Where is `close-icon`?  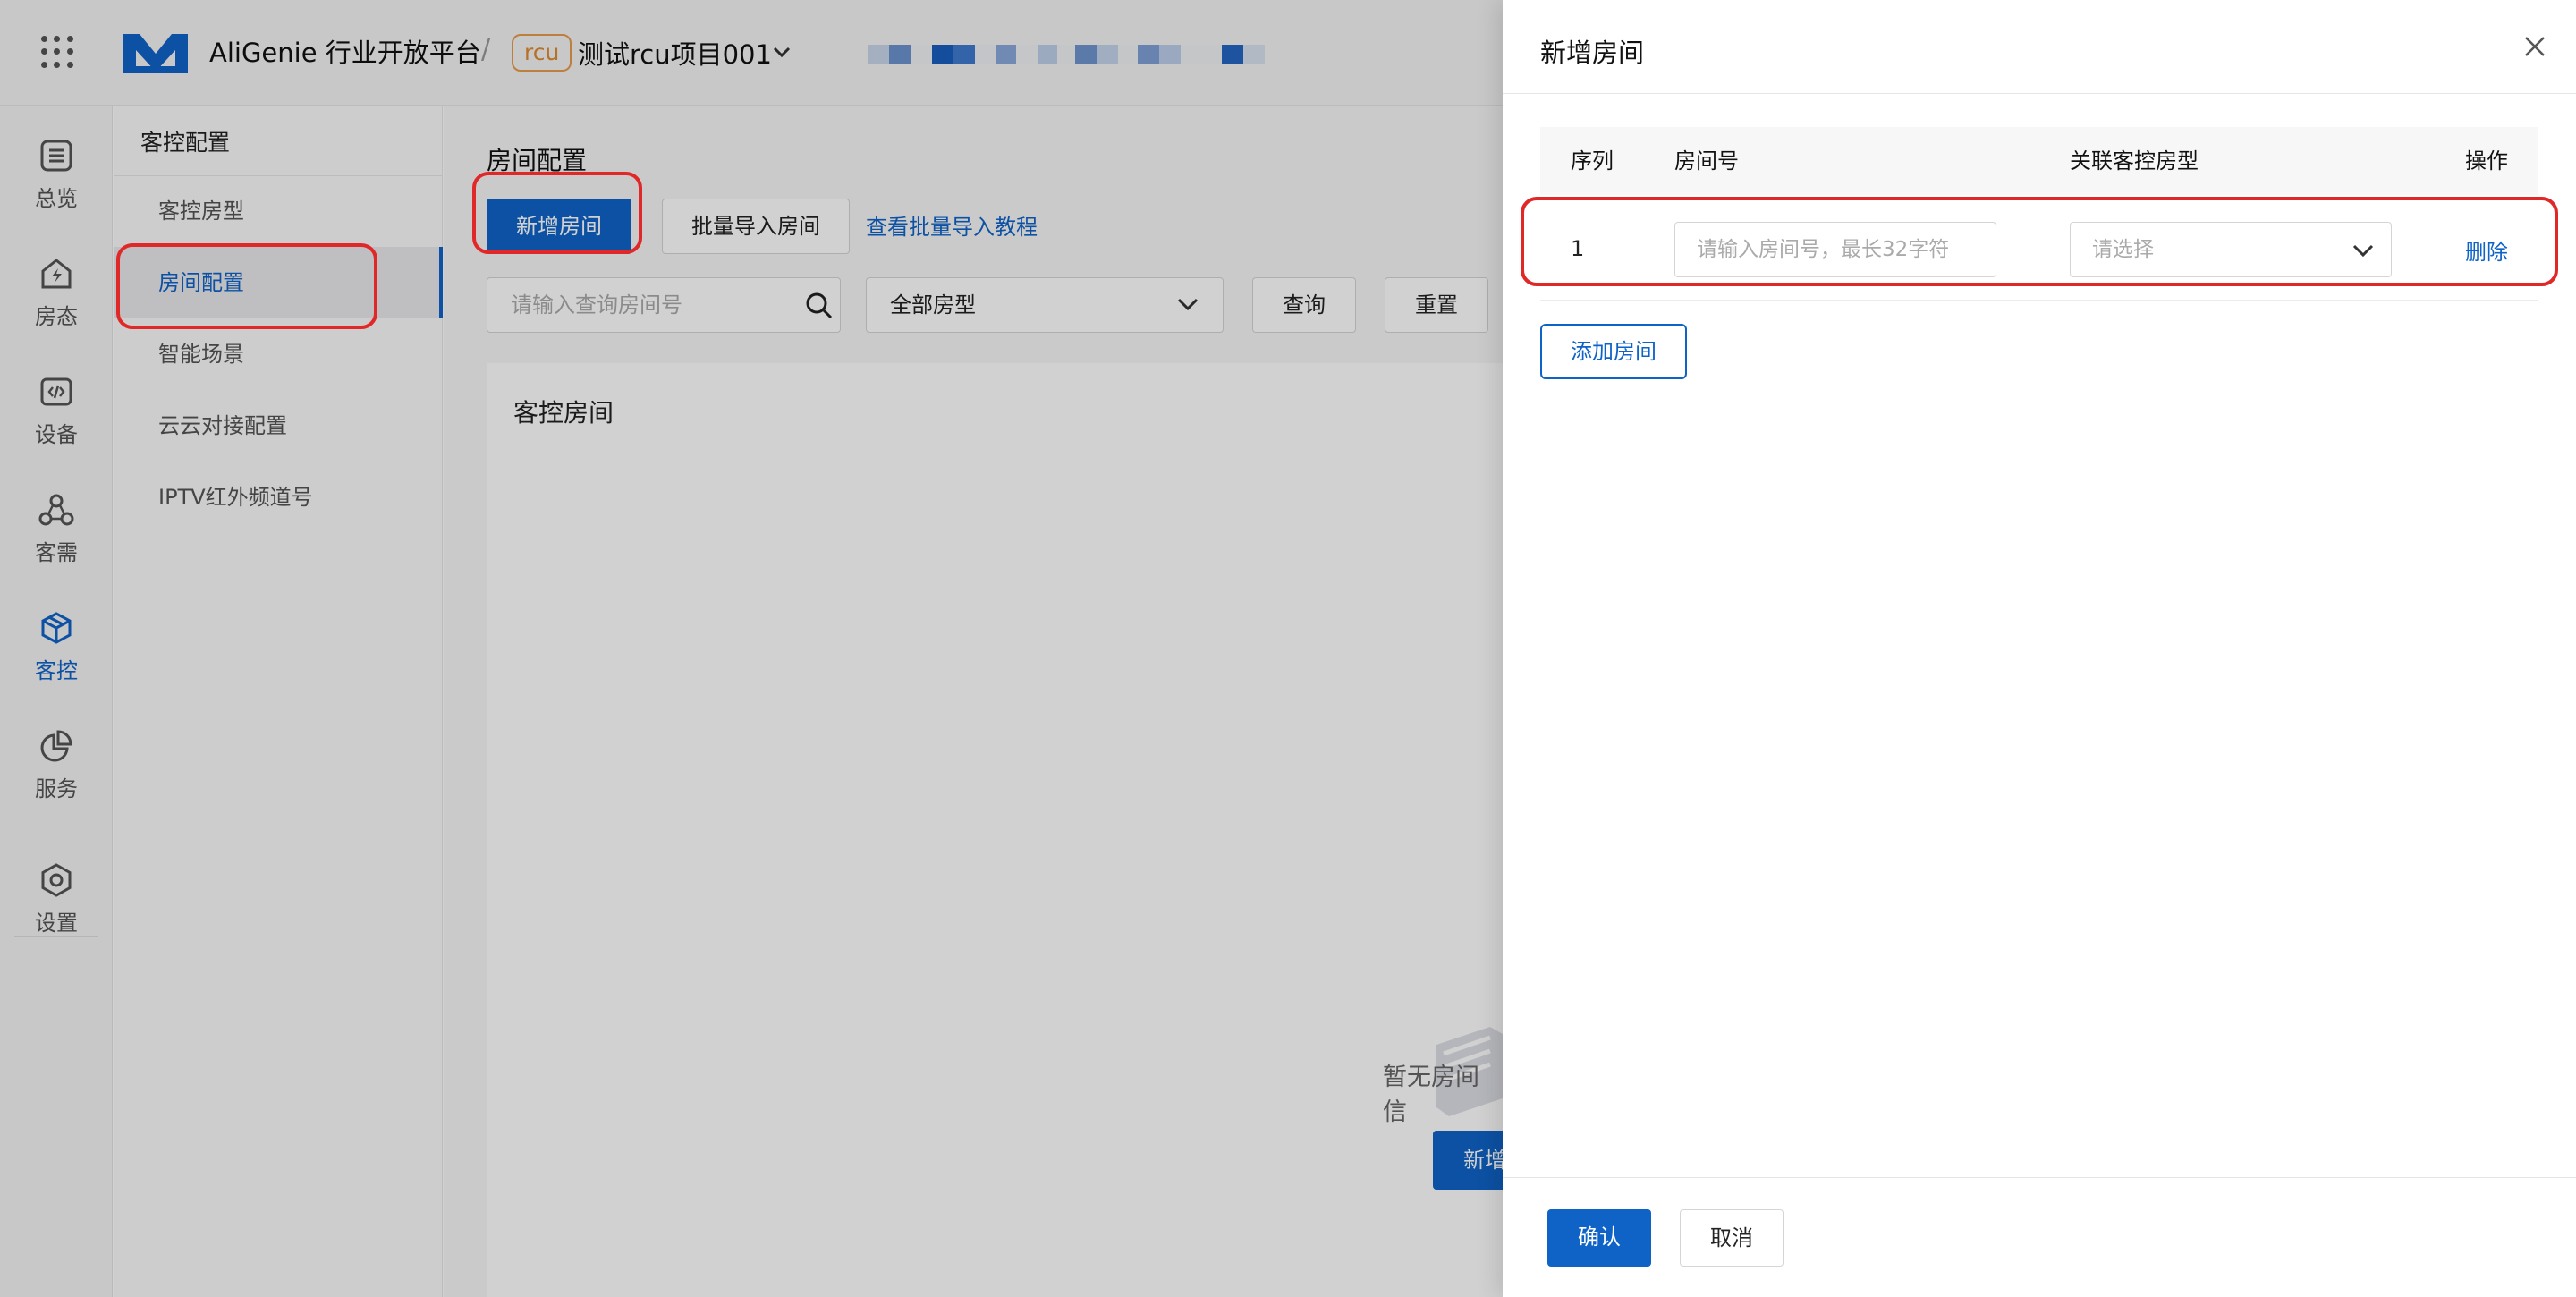
close-icon is located at coordinates (2534, 49).